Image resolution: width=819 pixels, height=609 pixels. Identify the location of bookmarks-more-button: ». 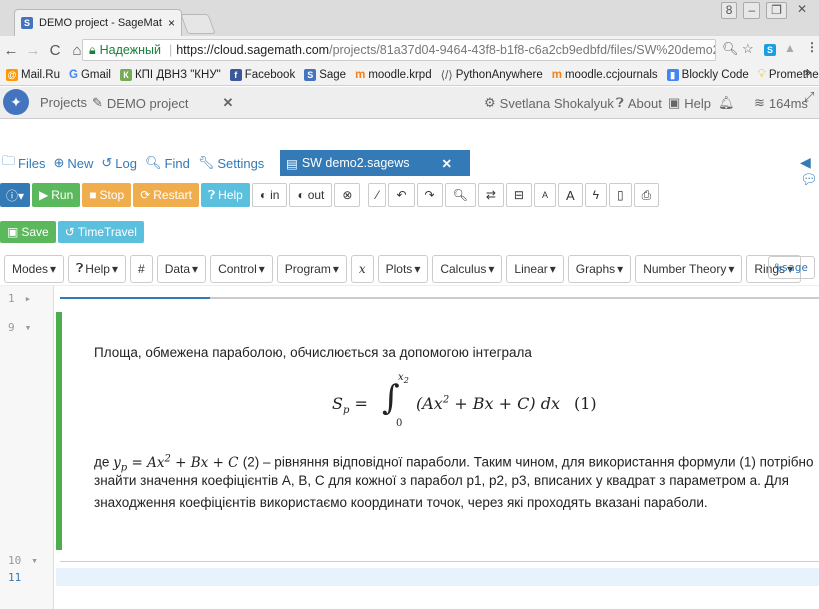
(808, 73).